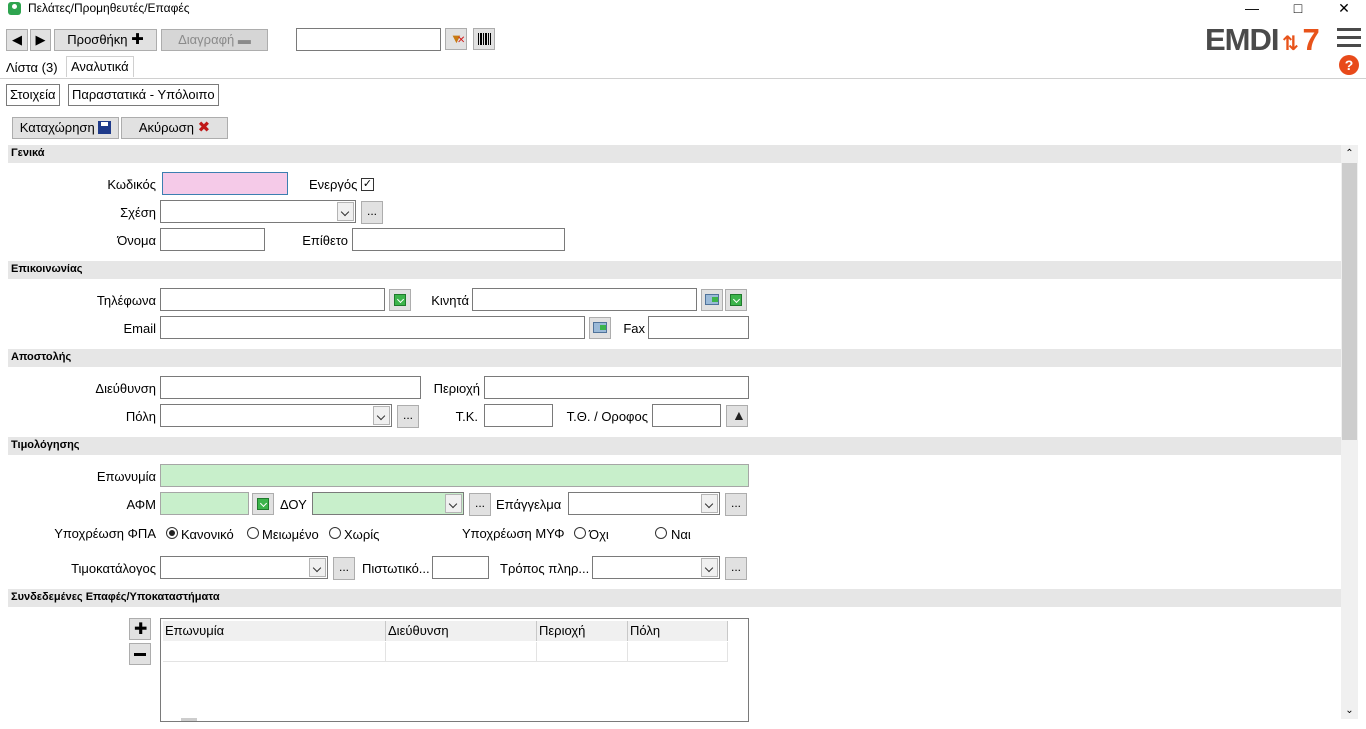  I want to click on barcode-button, so click(484, 39).